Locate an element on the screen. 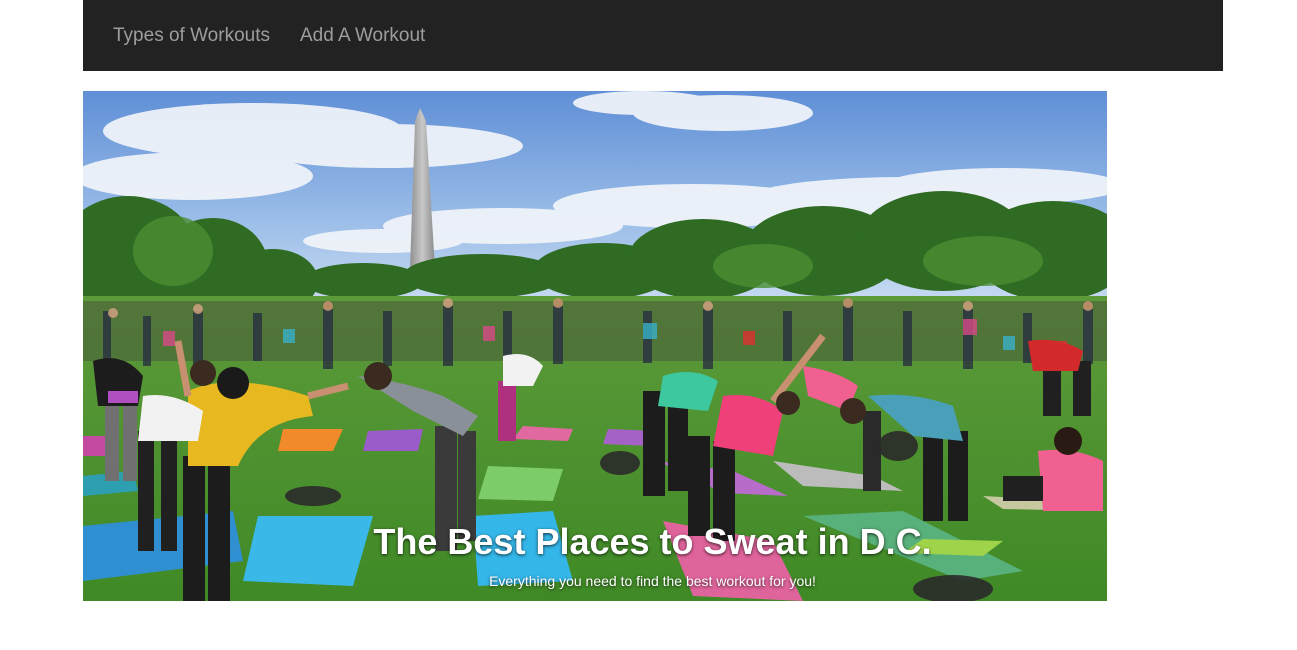 The width and height of the screenshot is (1297, 650). hero-title: The Best Places to Sweat in D.C. is located at coordinates (652, 541).